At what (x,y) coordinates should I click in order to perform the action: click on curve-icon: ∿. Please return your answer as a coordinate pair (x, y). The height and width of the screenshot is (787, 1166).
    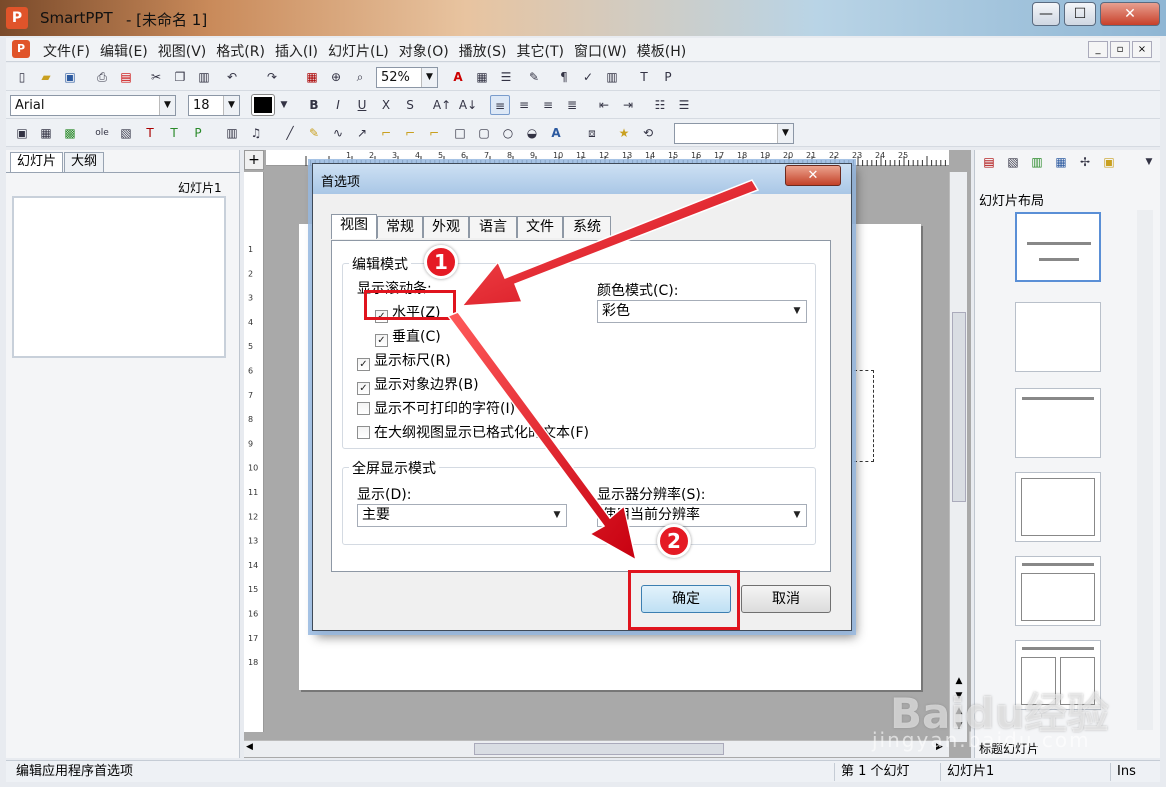
    Looking at the image, I should click on (338, 133).